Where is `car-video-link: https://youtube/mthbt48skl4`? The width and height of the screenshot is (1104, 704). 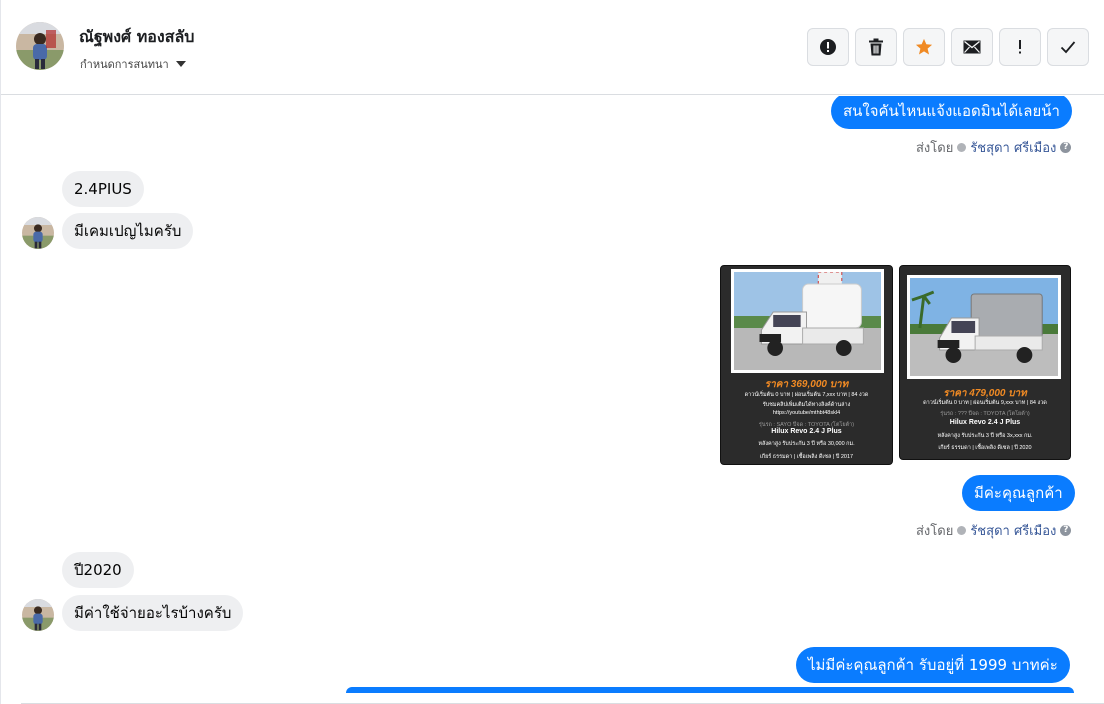
car-video-link: https://youtube/mthbt48skl4 is located at coordinates (806, 413).